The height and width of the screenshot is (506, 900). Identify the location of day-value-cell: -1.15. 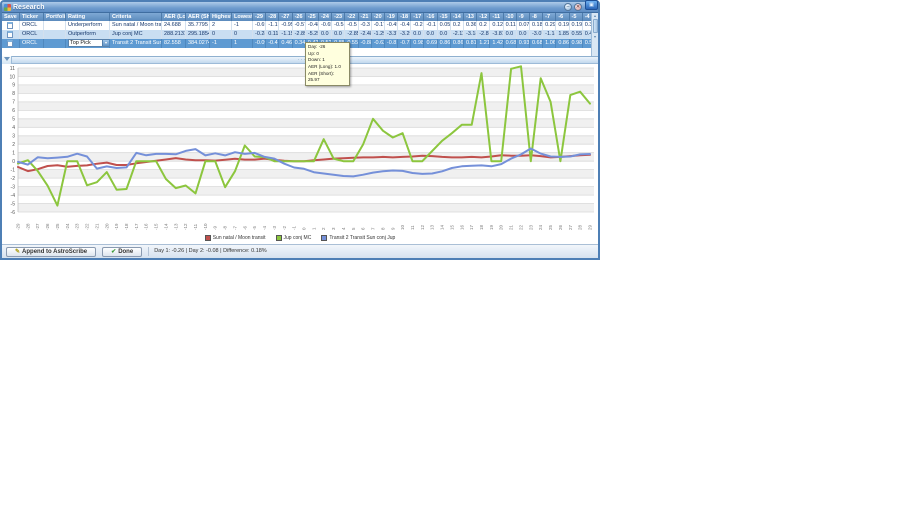
(287, 34).